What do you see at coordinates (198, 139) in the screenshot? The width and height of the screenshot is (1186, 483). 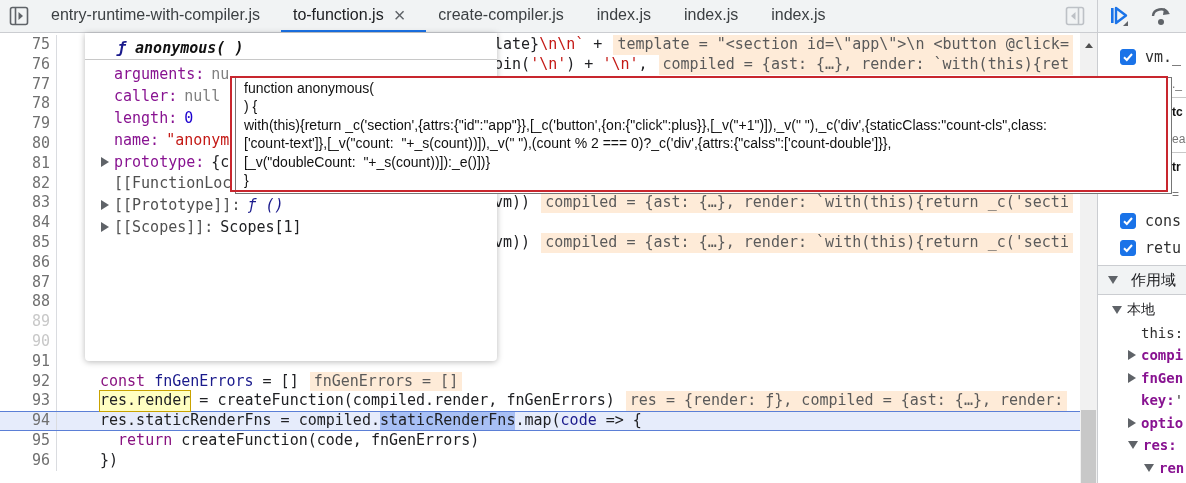 I see `property-value: "anonym` at bounding box center [198, 139].